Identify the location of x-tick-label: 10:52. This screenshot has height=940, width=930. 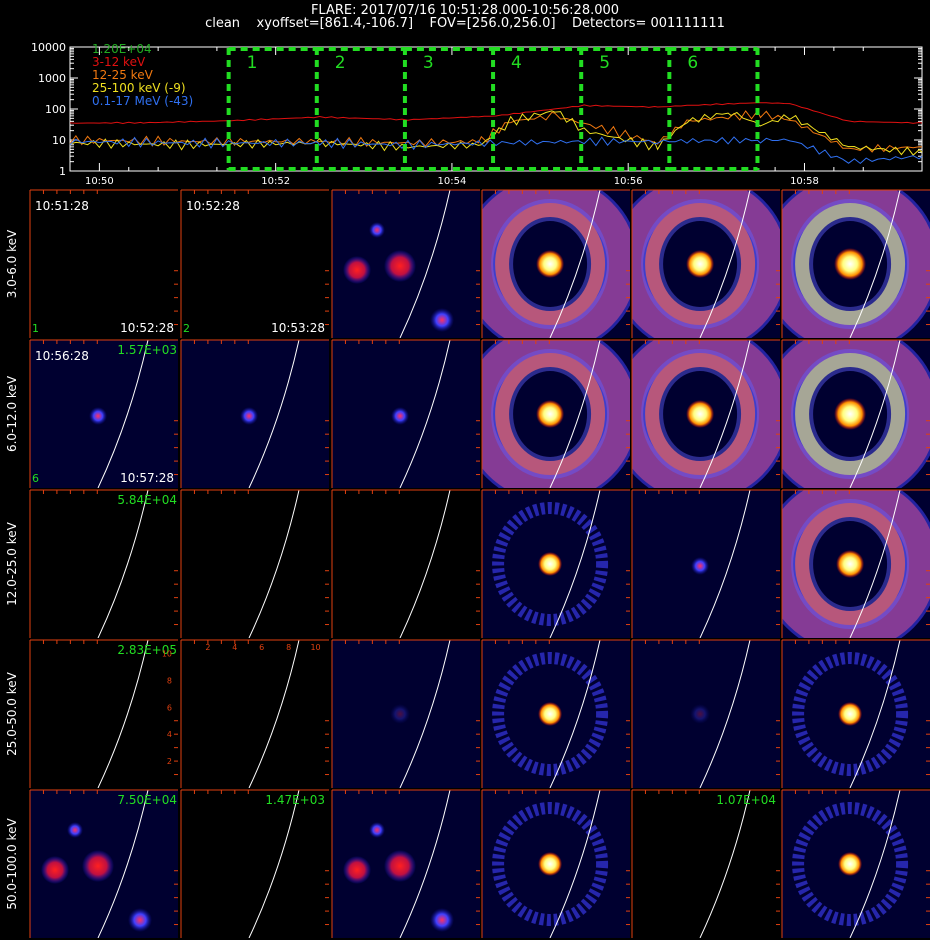
(275, 181).